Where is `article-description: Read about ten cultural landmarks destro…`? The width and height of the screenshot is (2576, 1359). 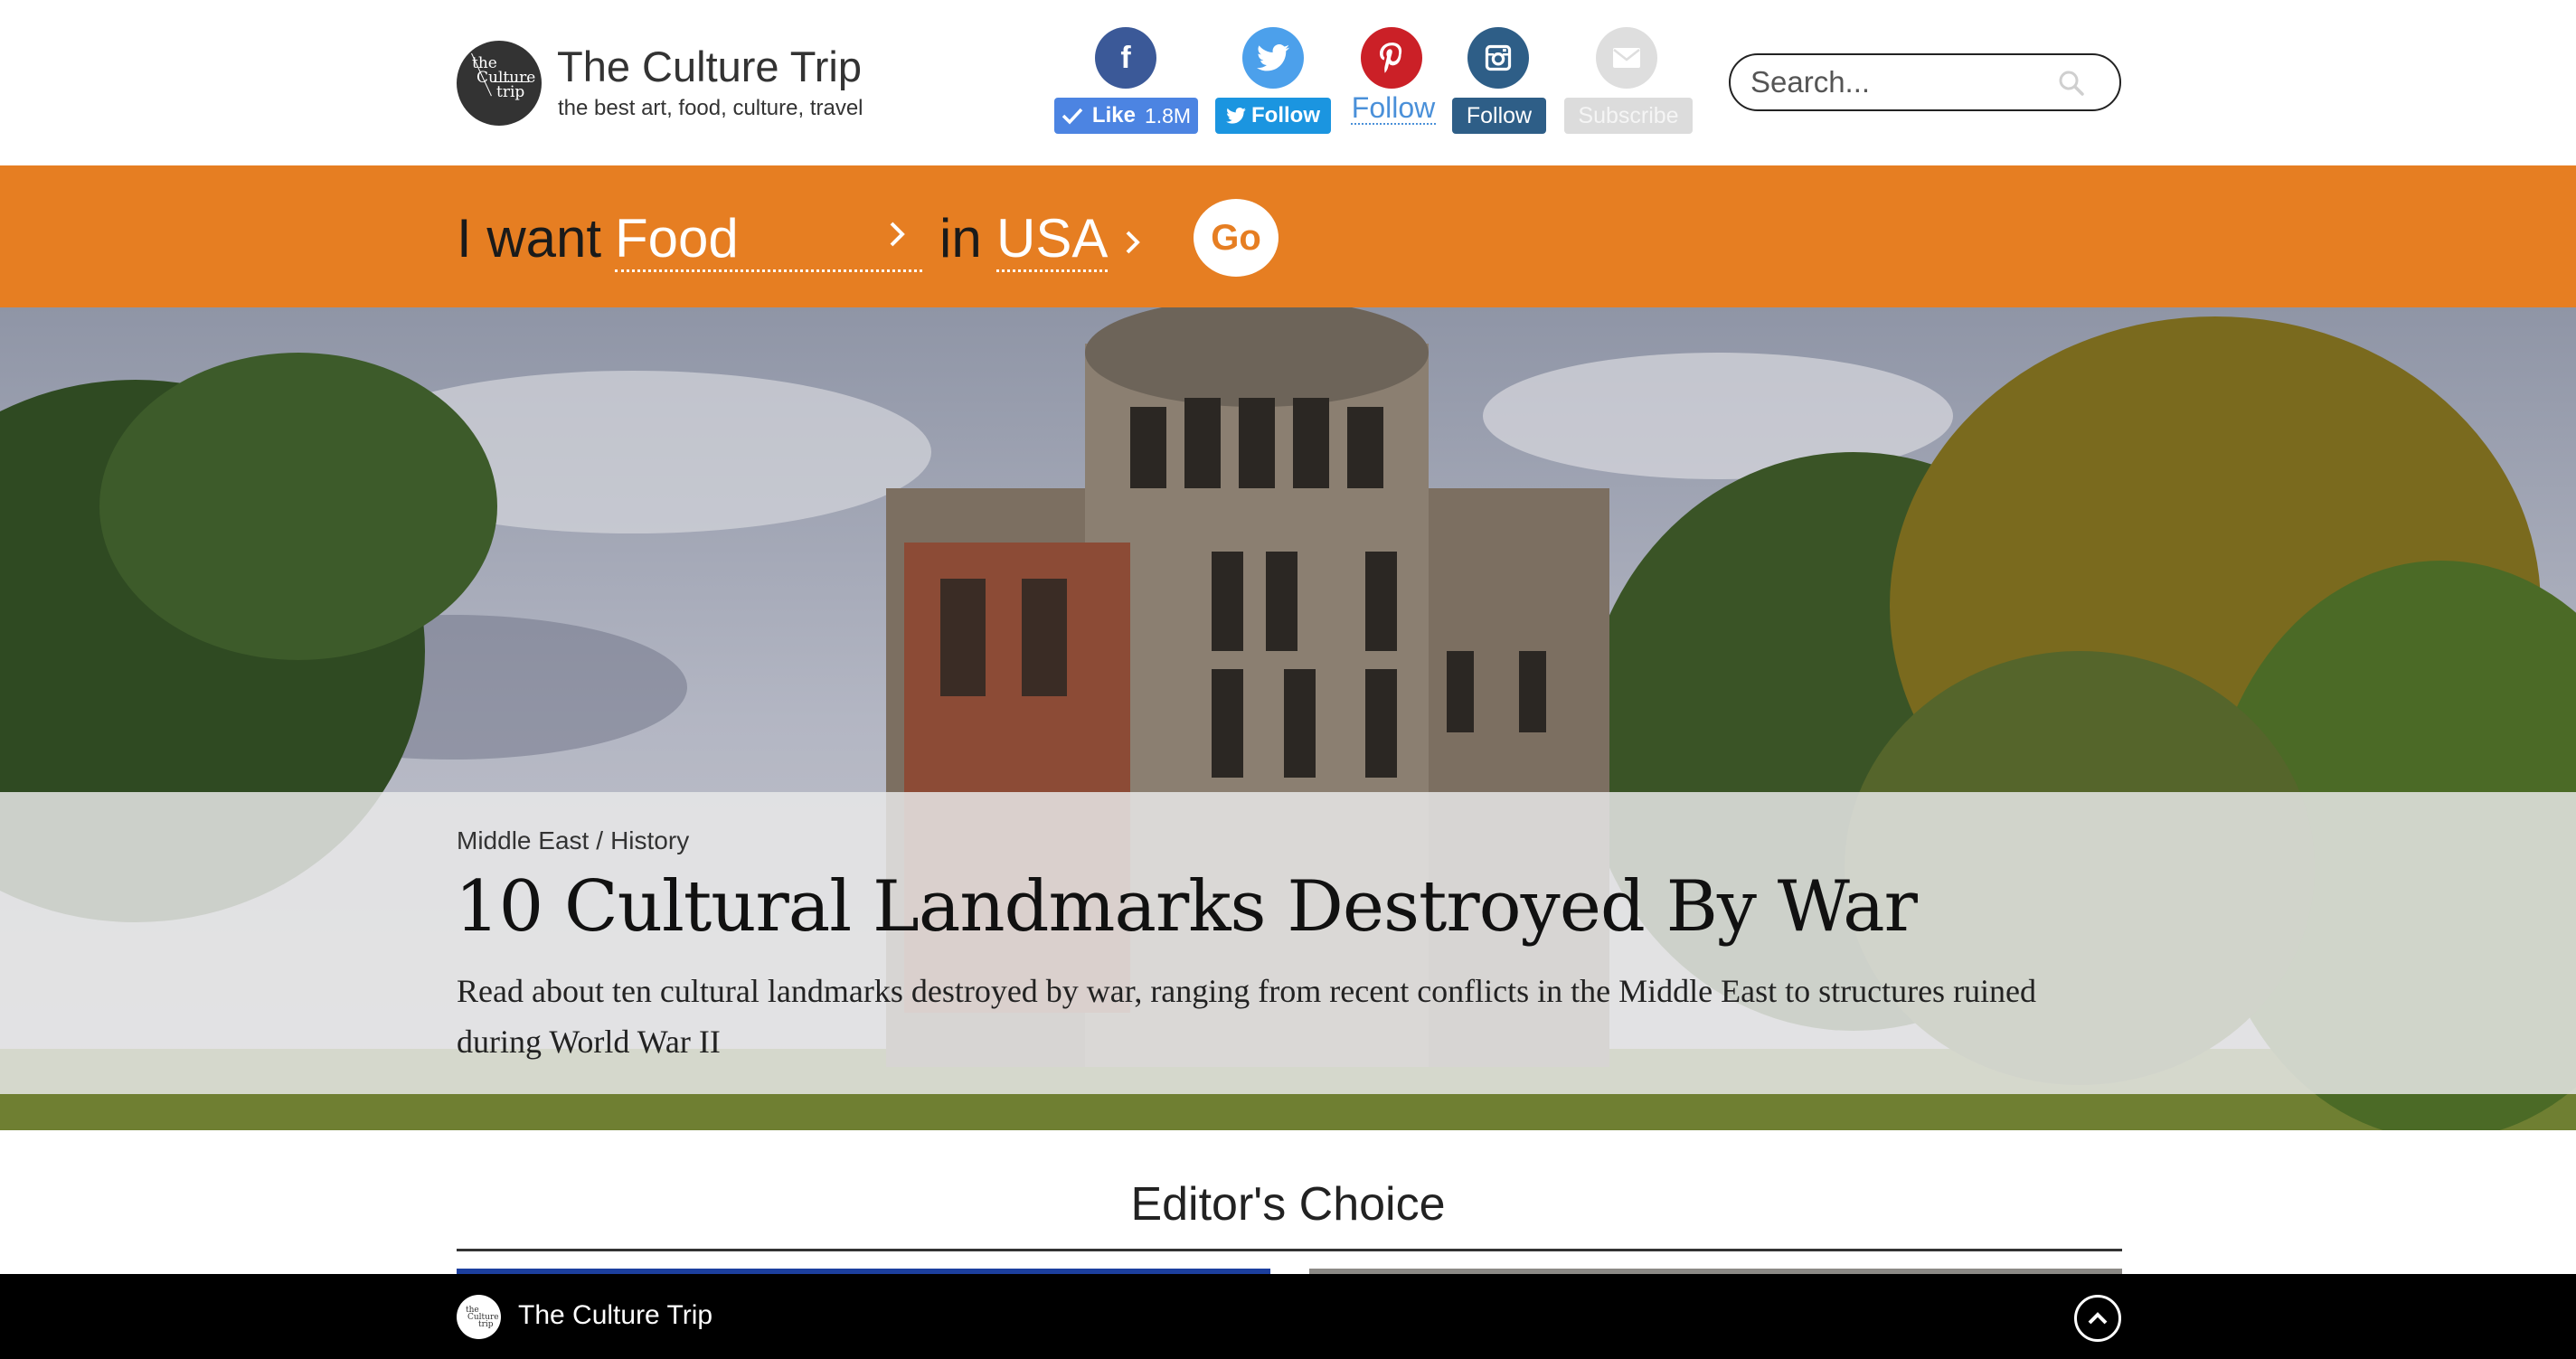 article-description: Read about ten cultural landmarks destro… is located at coordinates (1247, 1017).